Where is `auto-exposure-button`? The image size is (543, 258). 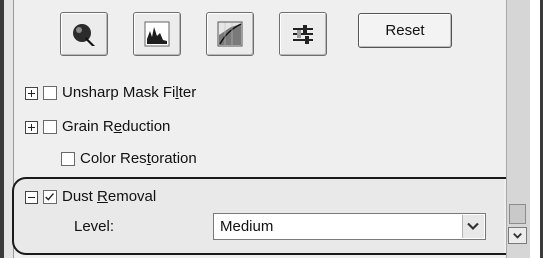 auto-exposure-button is located at coordinates (84, 34).